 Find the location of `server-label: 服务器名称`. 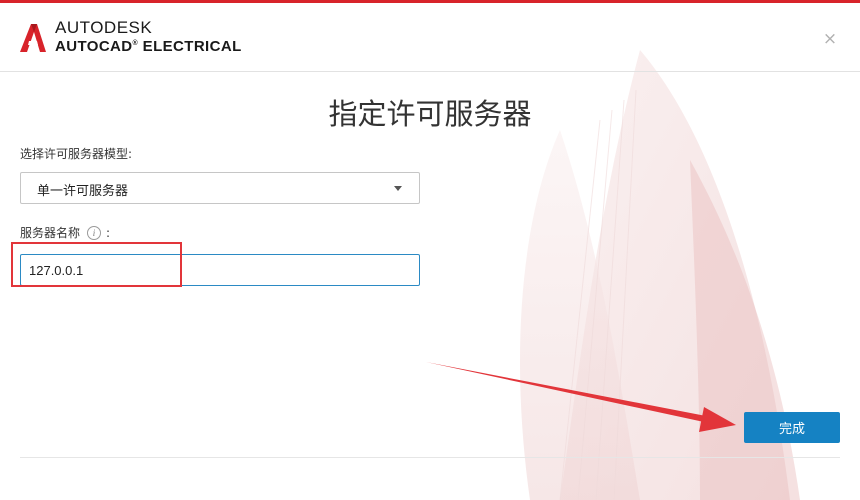

server-label: 服务器名称 is located at coordinates (50, 233).